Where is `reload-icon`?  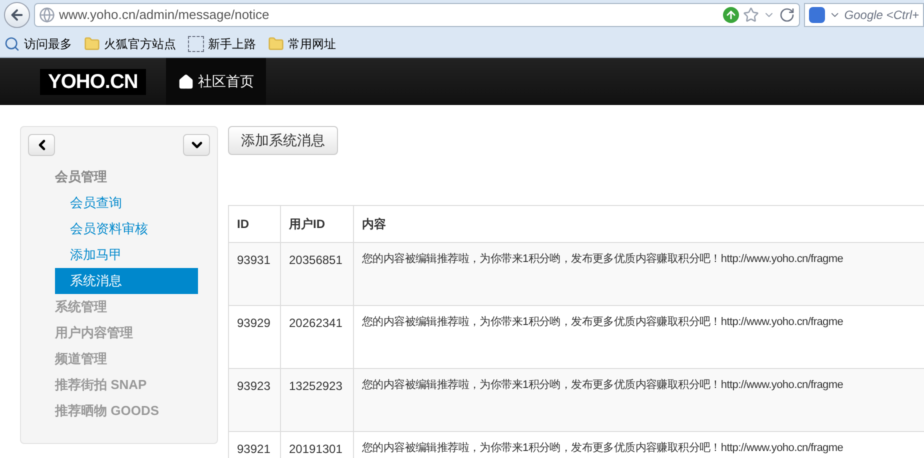
reload-icon is located at coordinates (787, 15).